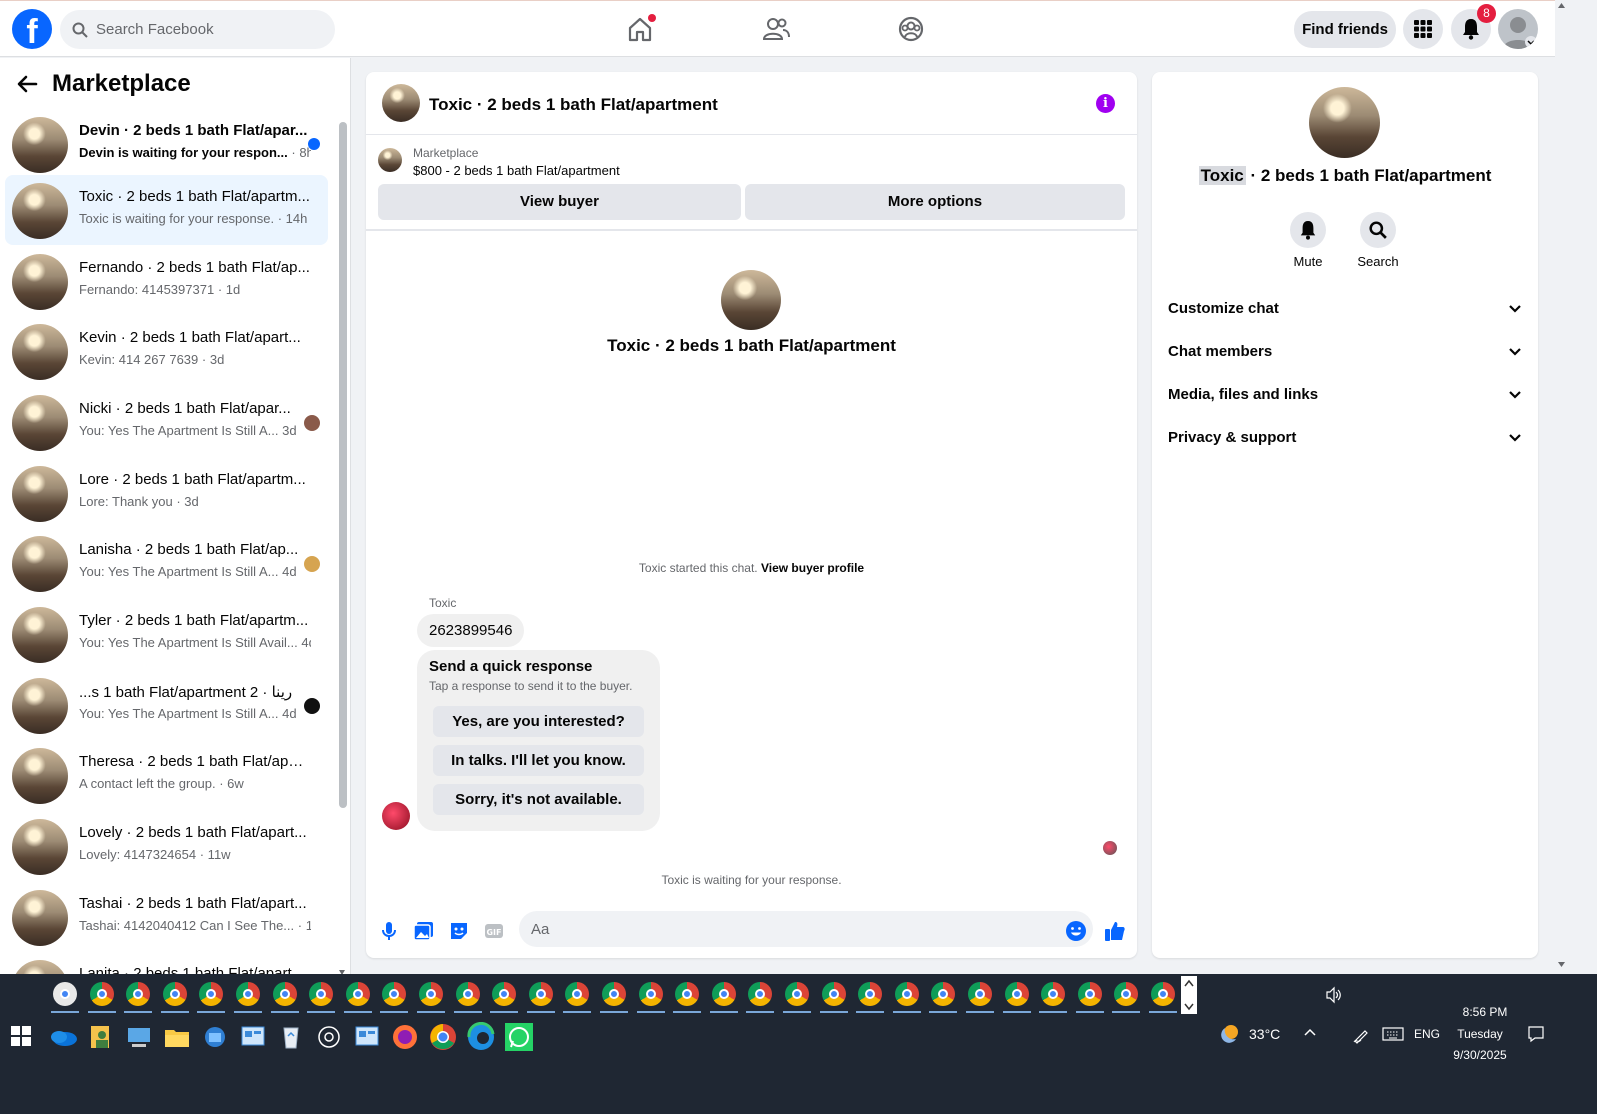 This screenshot has height=1114, width=1597. What do you see at coordinates (471, 630) in the screenshot?
I see `message-bubble: 2623899546` at bounding box center [471, 630].